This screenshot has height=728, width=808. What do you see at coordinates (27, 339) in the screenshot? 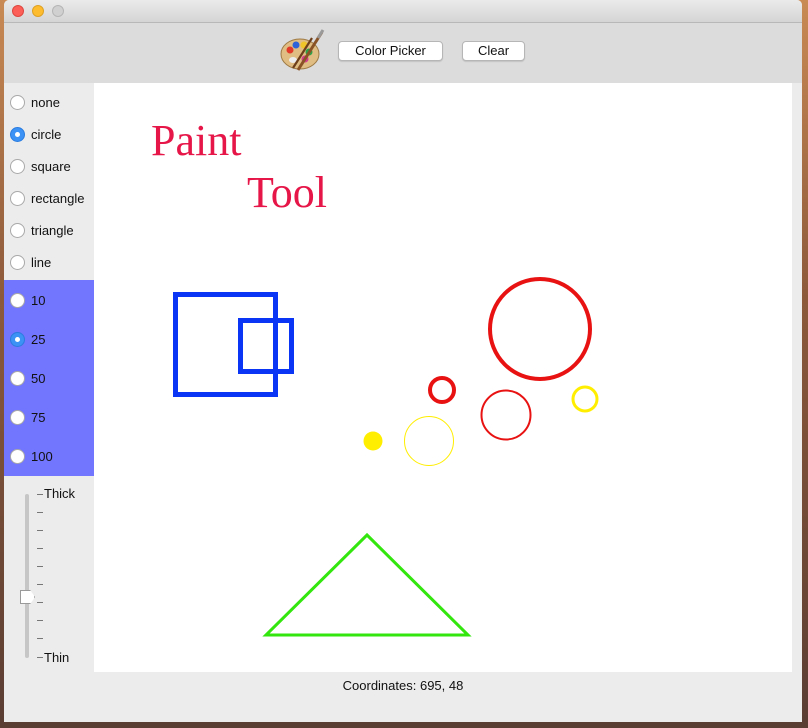
I see `size-option-25: 25` at bounding box center [27, 339].